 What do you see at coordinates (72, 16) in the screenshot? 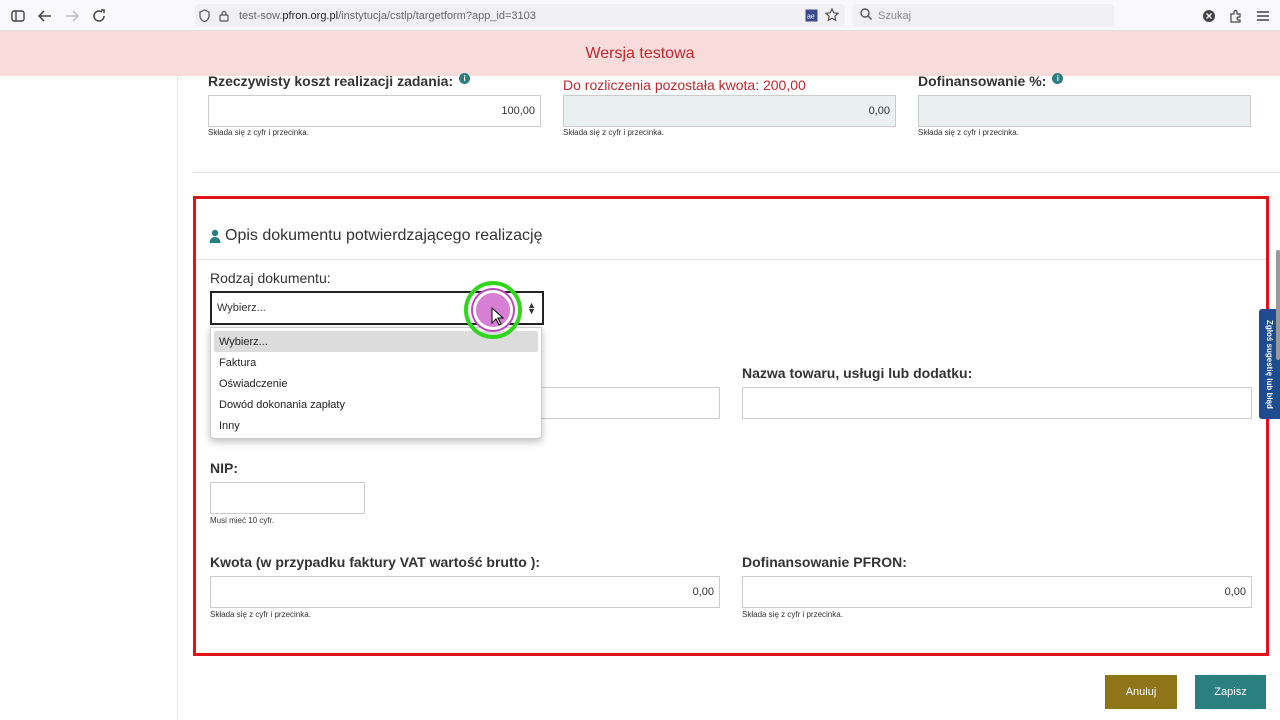
I see `forward-icon` at bounding box center [72, 16].